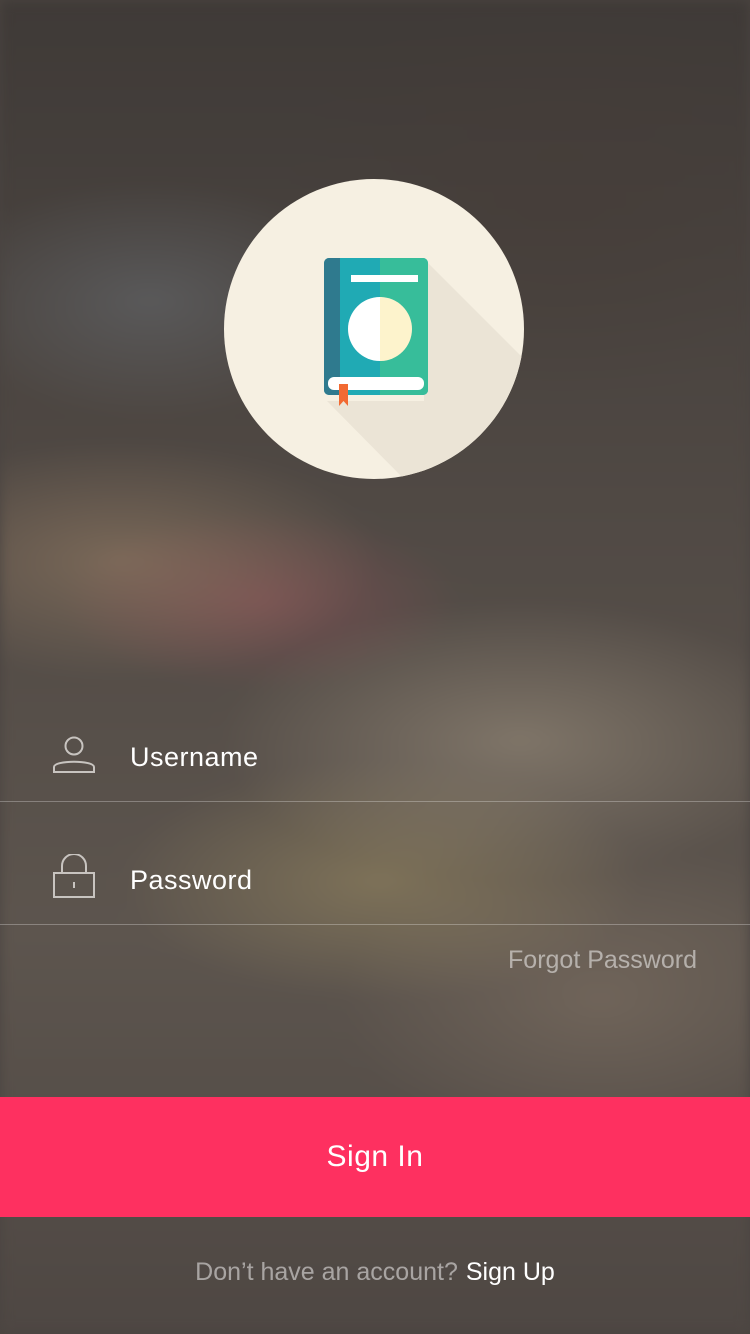 This screenshot has height=1334, width=750. Describe the element at coordinates (424, 368) in the screenshot. I see `book-icon` at that location.